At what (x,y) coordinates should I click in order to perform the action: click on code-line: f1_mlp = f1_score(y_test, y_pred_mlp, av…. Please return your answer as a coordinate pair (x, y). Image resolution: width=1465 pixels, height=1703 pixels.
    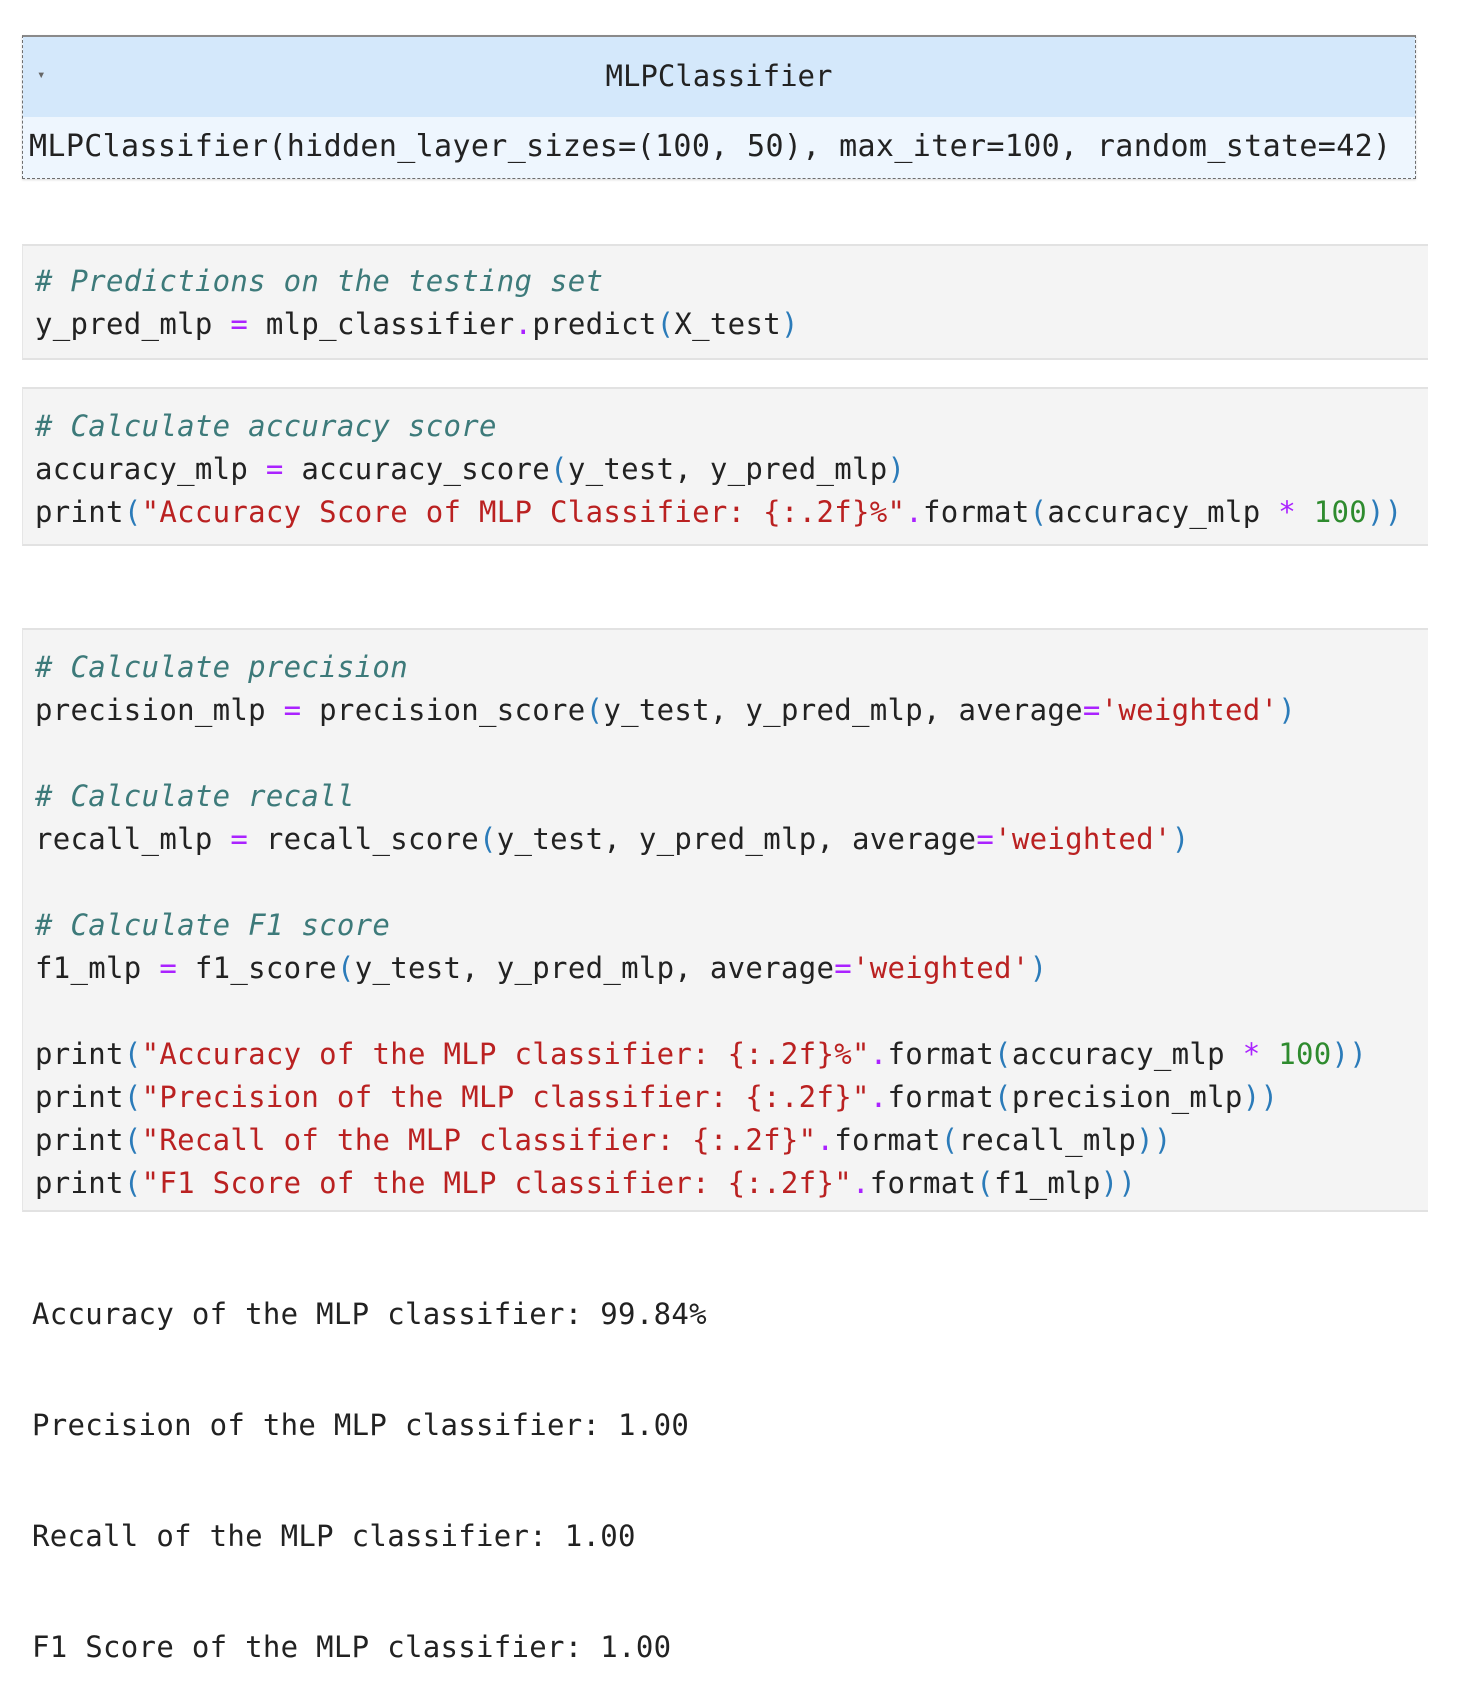
    Looking at the image, I should click on (731, 968).